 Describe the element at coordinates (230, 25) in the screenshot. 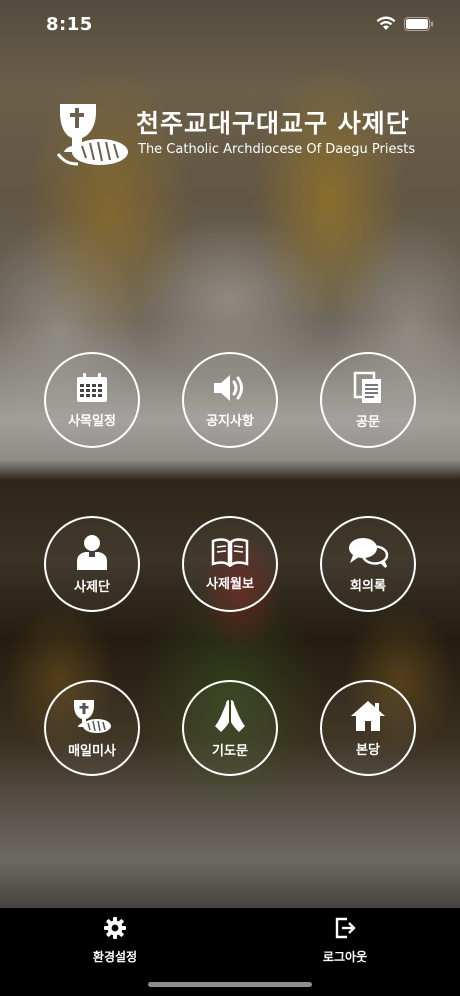

I see `status-bar: 8:15` at that location.